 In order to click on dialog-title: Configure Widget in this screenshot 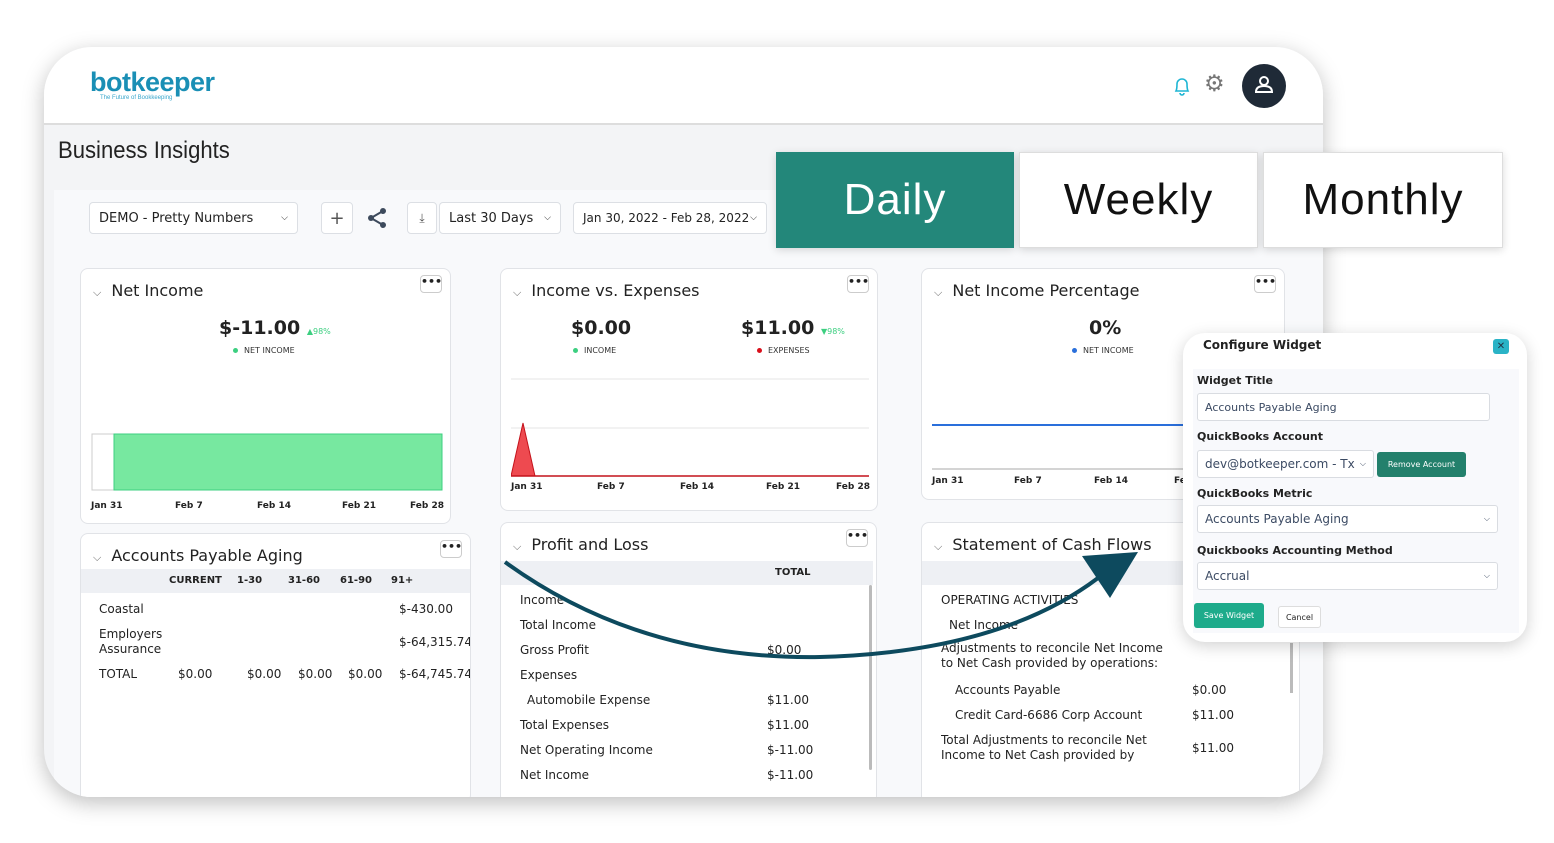, I will do `click(1262, 345)`.